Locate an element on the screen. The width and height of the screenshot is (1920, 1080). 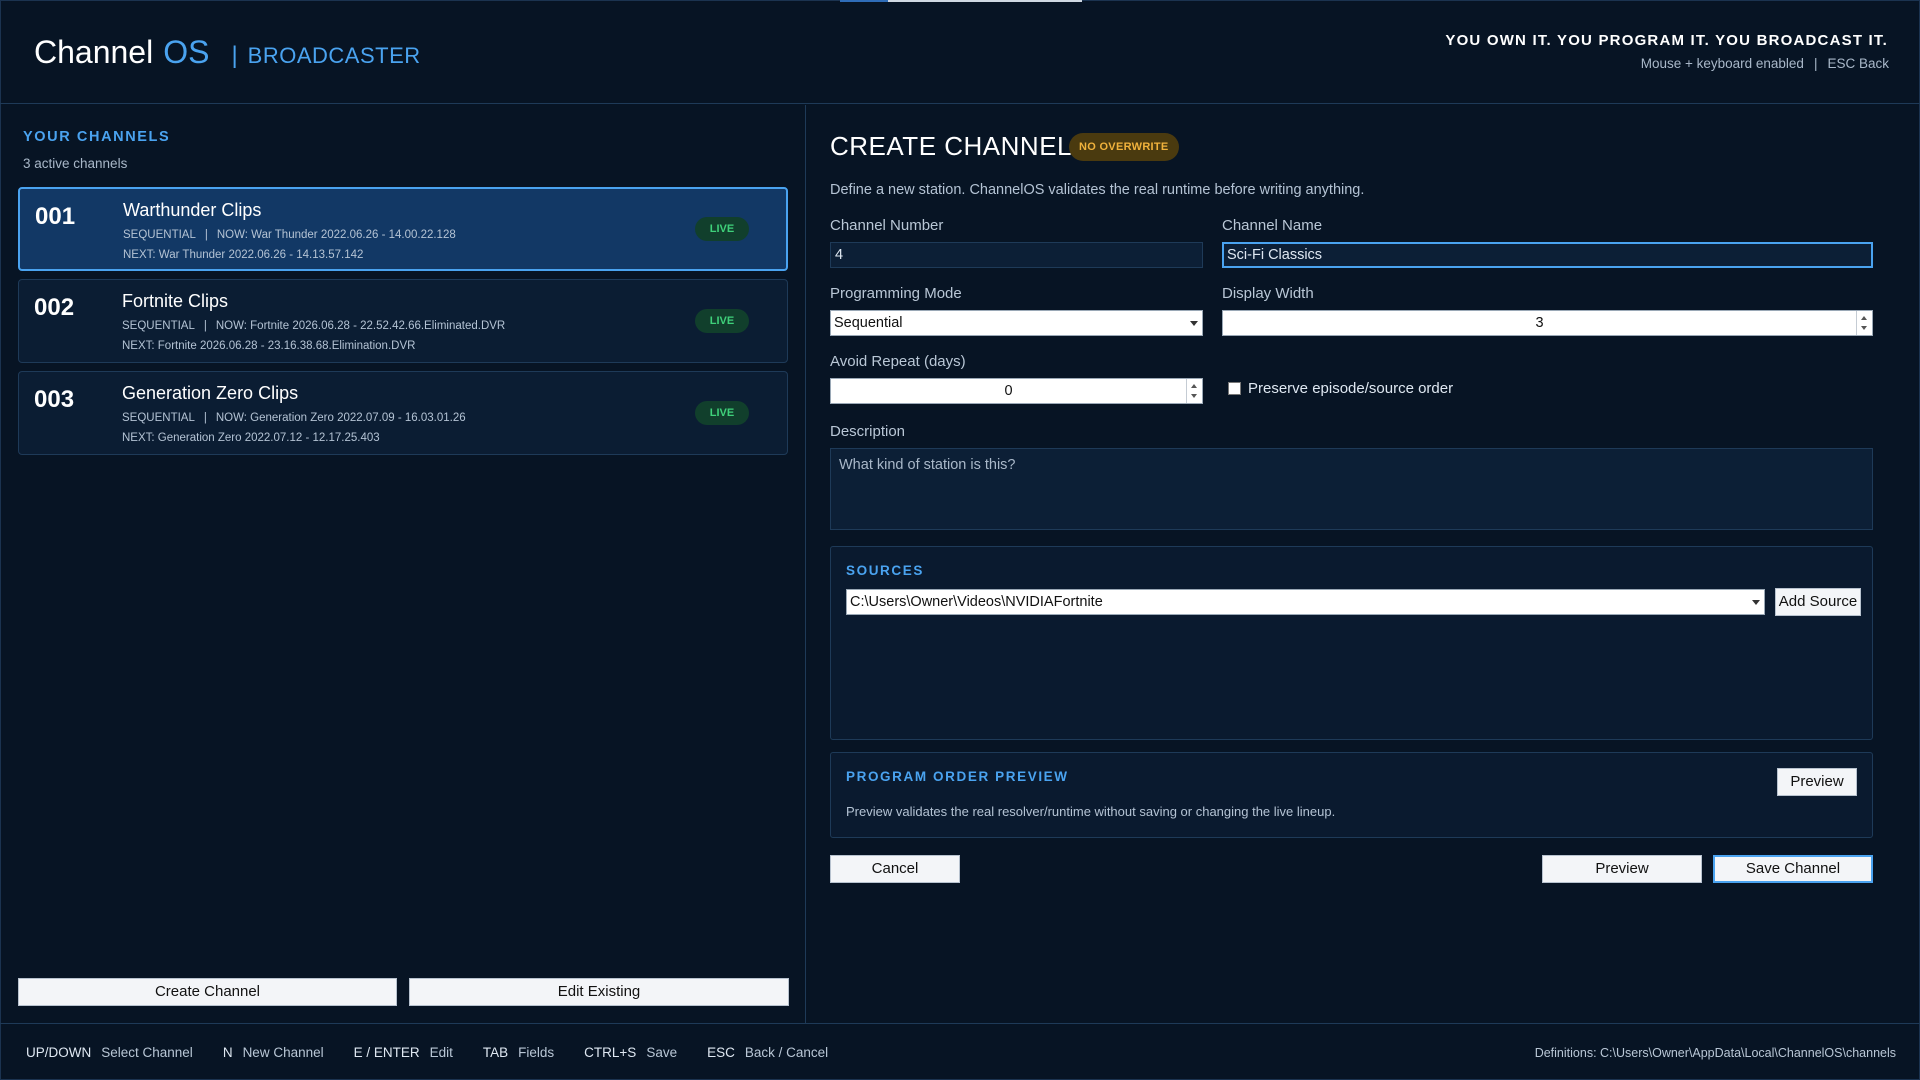
channel-number: 002 is located at coordinates (54, 307).